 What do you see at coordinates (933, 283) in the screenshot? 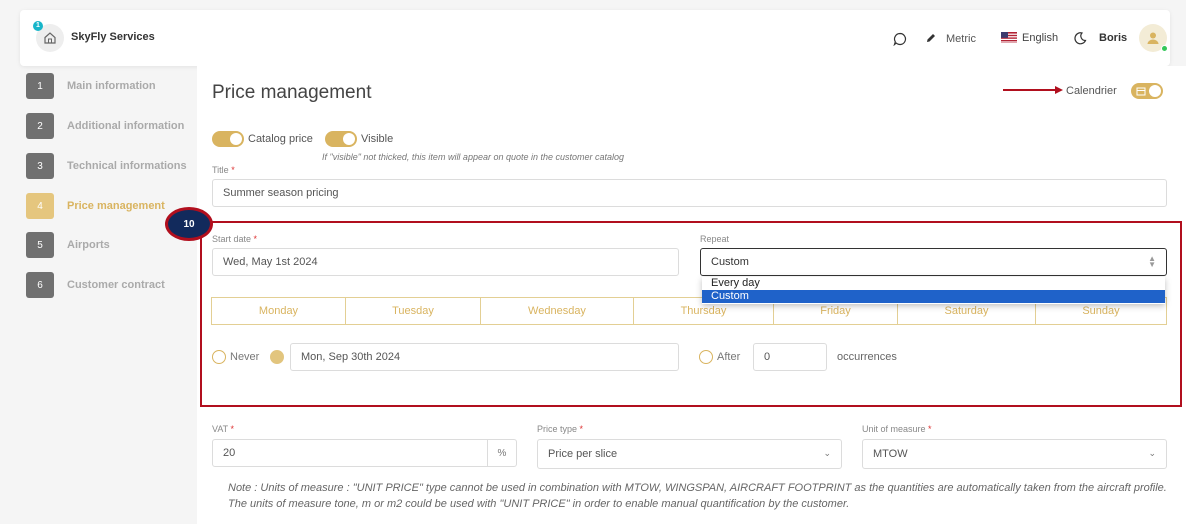
I see `option-every-day: Every day` at bounding box center [933, 283].